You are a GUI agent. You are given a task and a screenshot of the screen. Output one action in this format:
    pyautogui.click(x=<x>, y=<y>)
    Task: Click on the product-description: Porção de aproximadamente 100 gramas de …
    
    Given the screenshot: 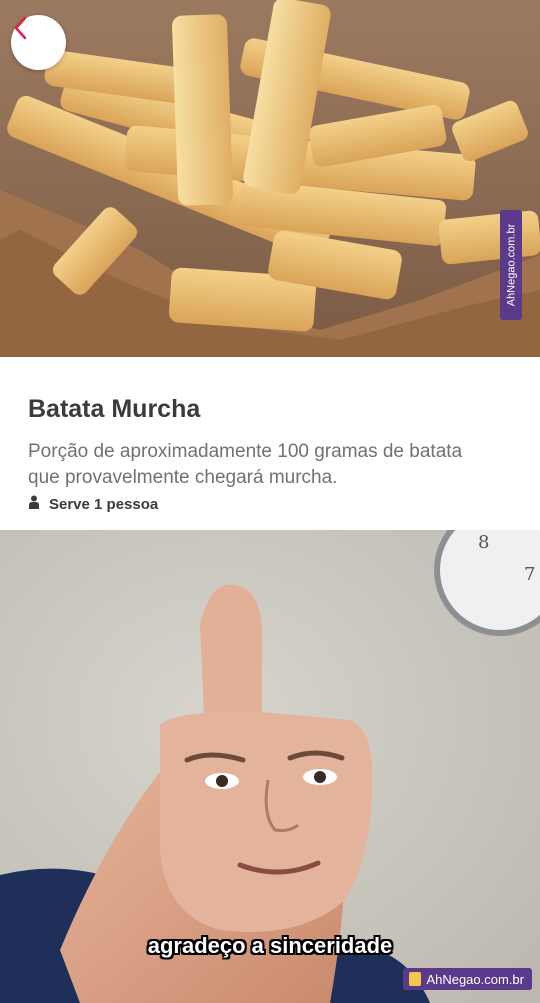 What is the action you would take?
    pyautogui.click(x=245, y=464)
    